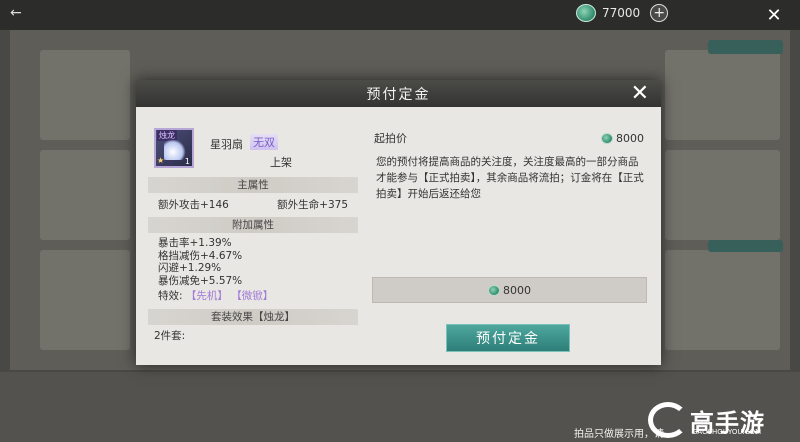  What do you see at coordinates (390, 138) in the screenshot?
I see `start-price-label: 起拍价` at bounding box center [390, 138].